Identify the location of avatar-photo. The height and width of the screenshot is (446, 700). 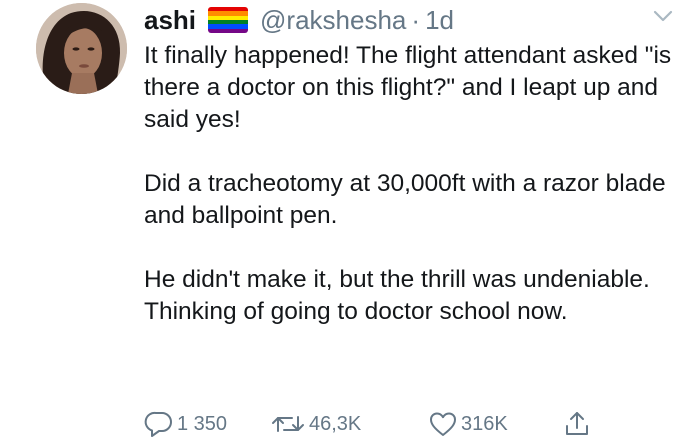
(81, 48).